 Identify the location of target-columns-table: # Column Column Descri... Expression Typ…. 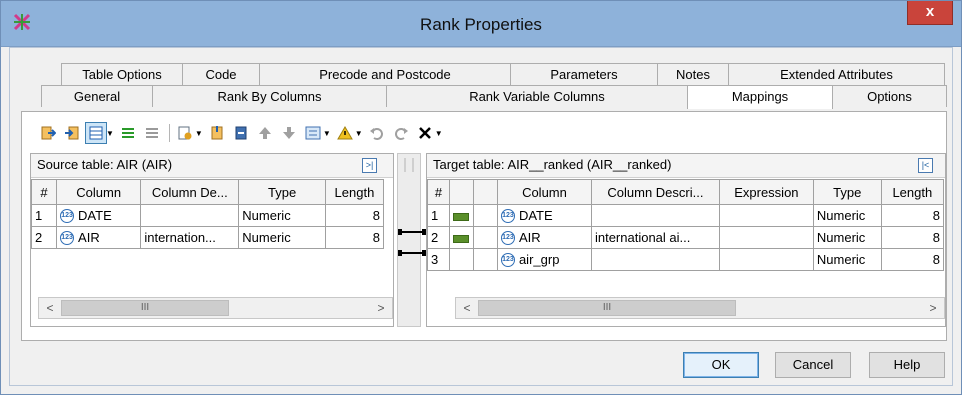
(686, 225).